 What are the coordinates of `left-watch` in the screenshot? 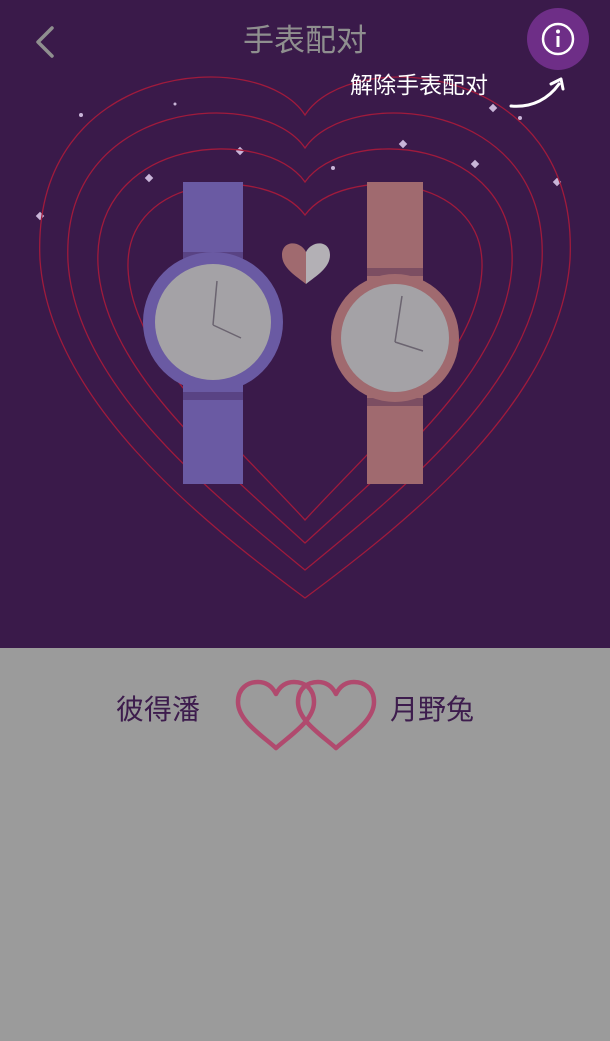 It's located at (213, 333).